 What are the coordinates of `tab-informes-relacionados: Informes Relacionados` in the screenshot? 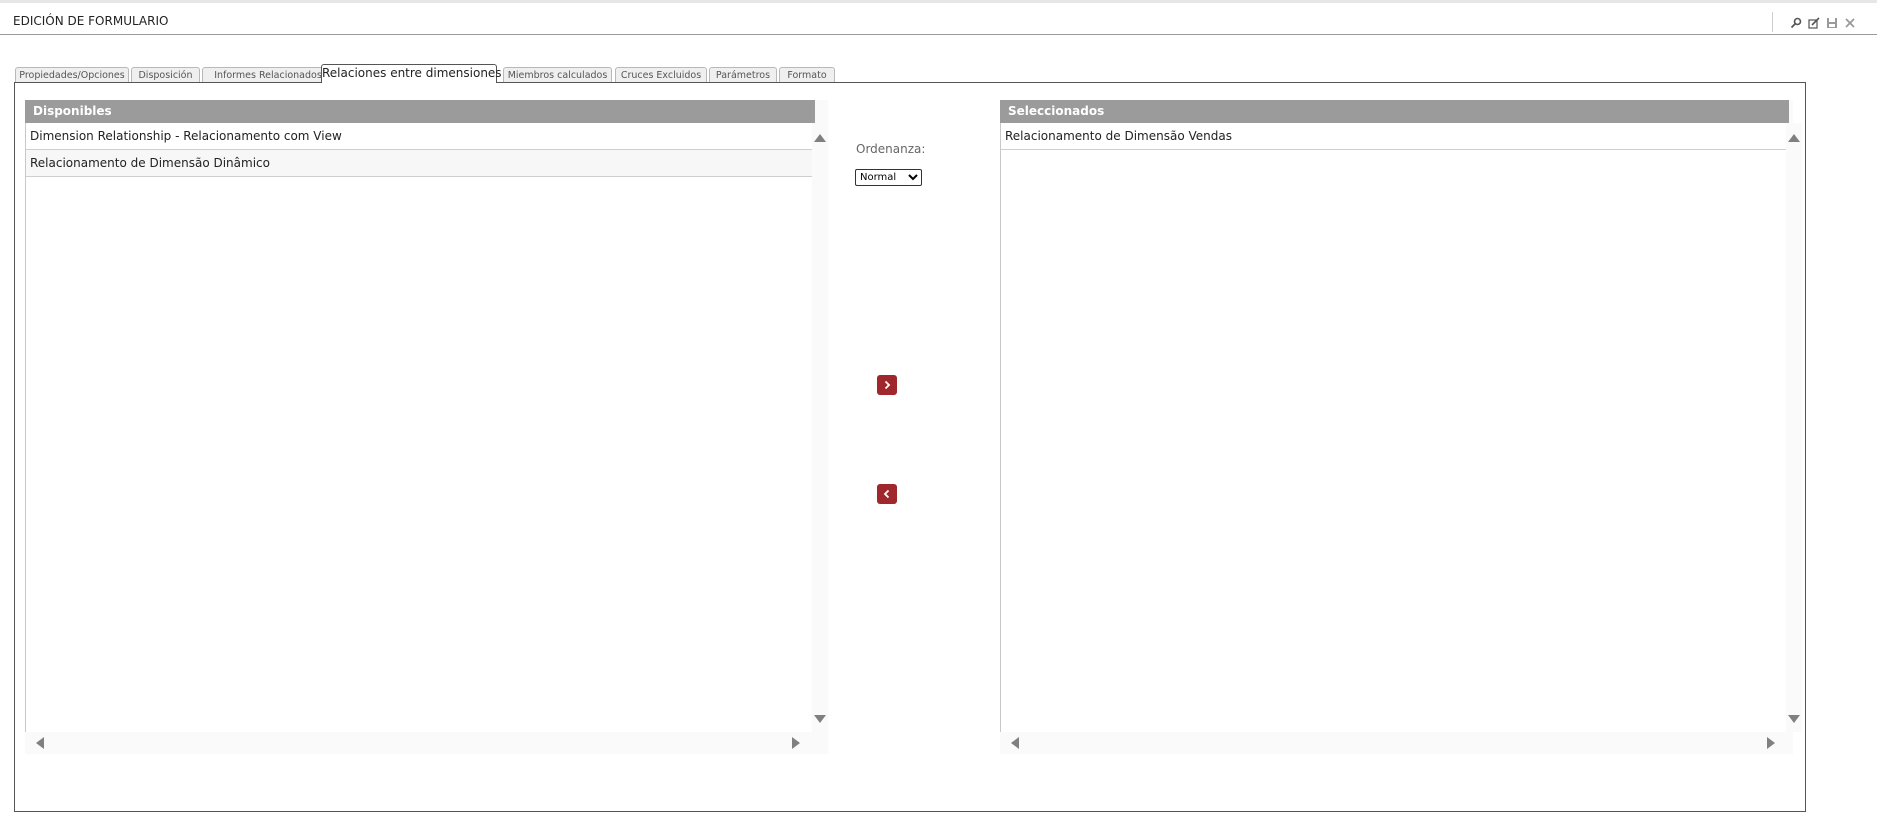 It's located at (268, 74).